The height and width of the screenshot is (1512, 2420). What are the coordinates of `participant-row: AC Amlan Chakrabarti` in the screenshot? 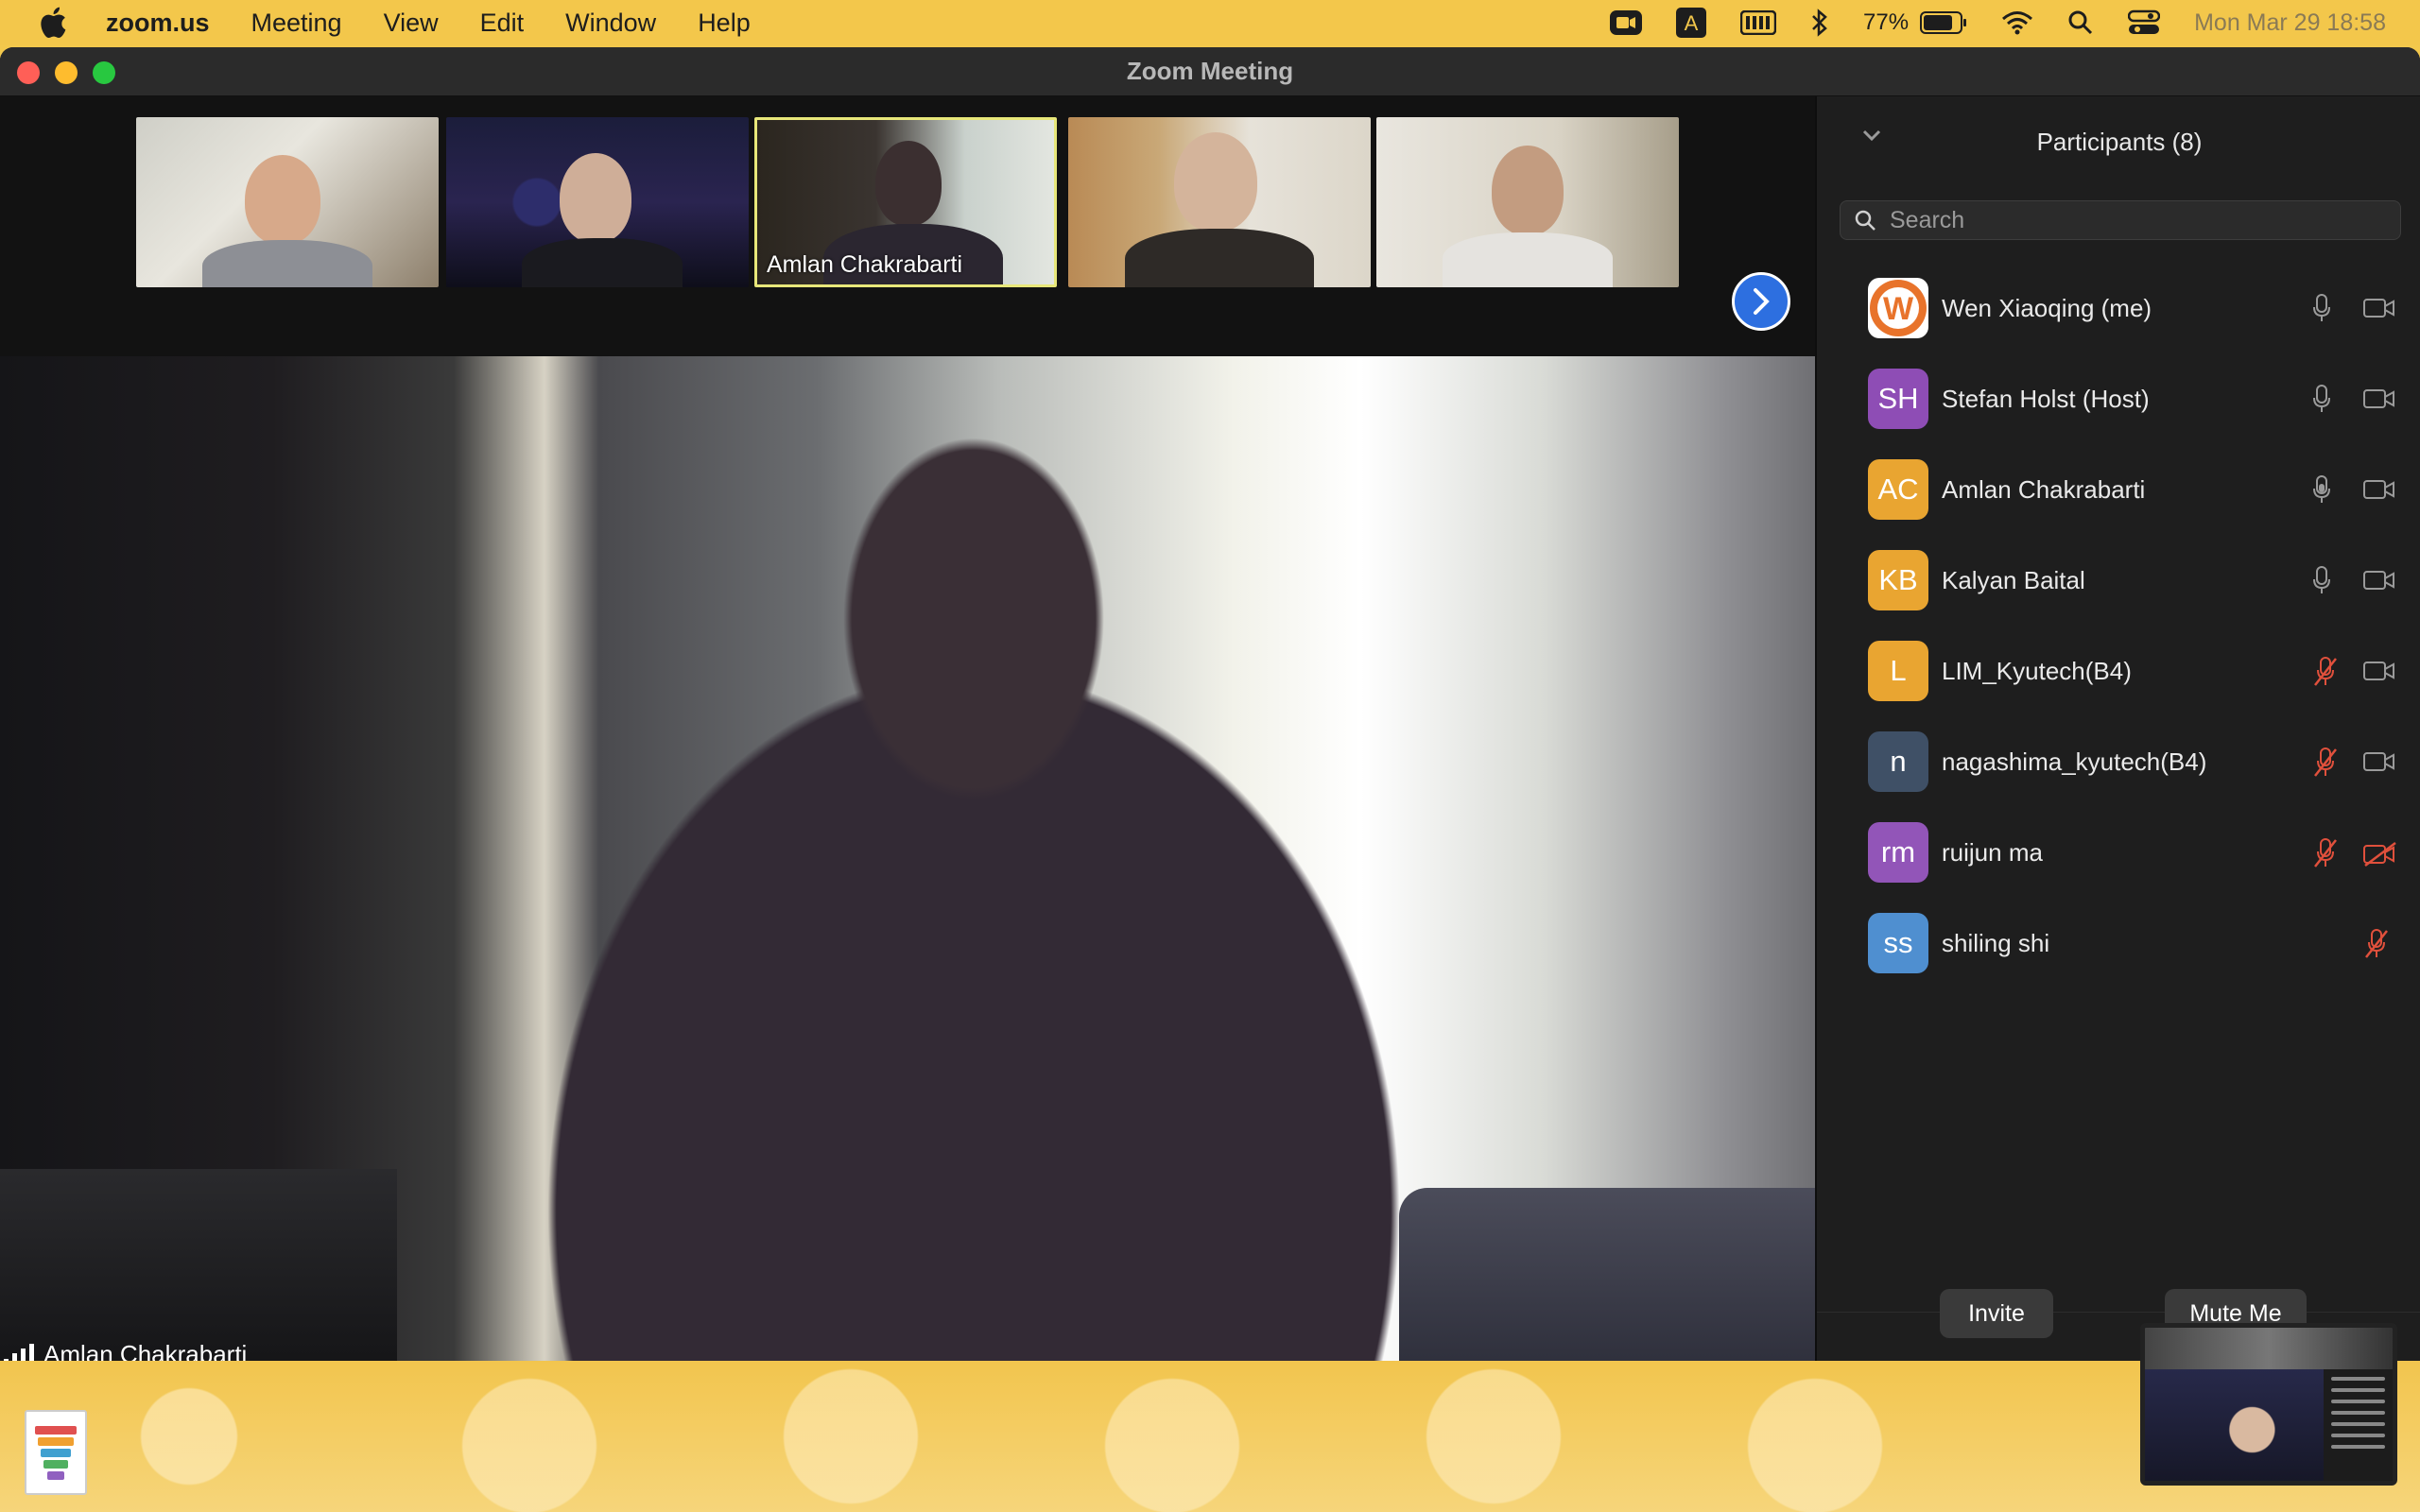 It's located at (2118, 489).